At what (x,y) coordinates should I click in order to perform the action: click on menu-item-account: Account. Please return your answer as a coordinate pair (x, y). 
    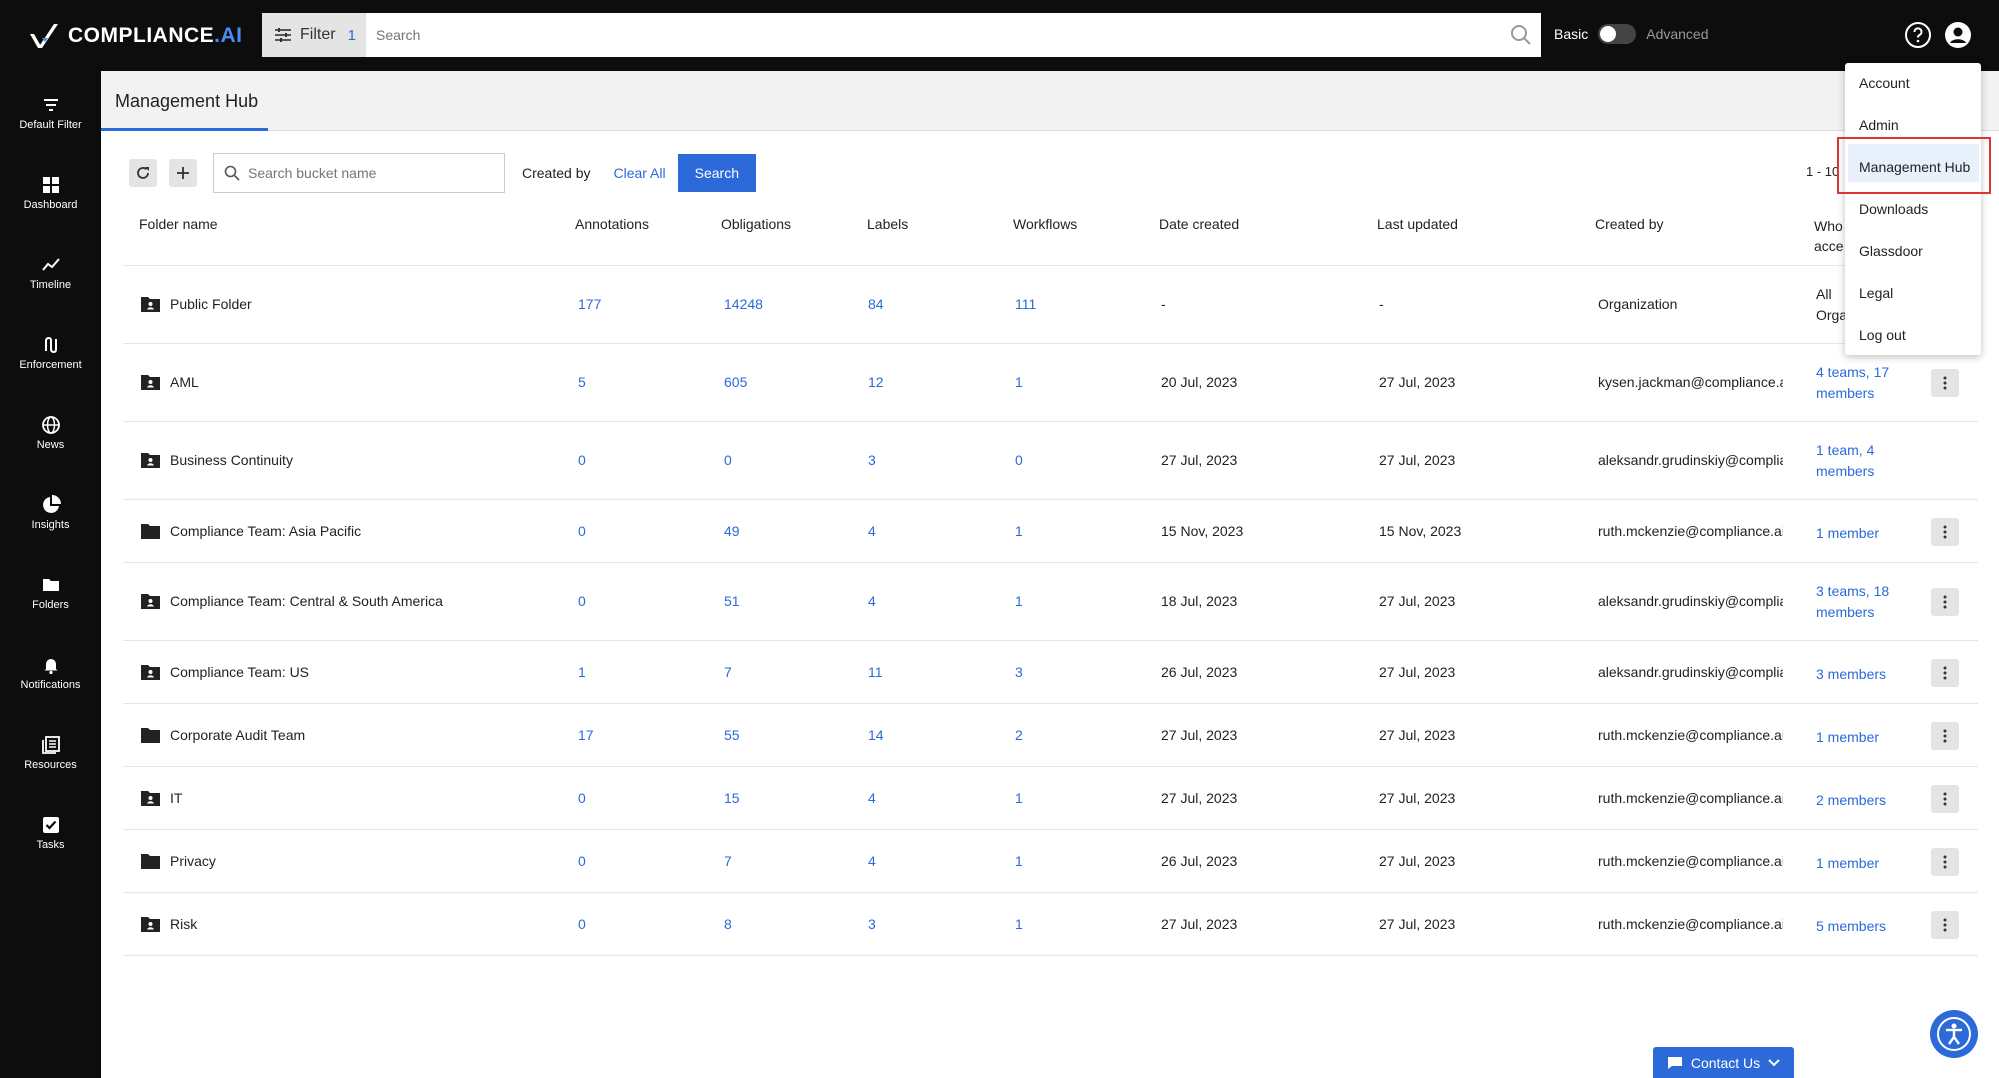
    Looking at the image, I should click on (1884, 83).